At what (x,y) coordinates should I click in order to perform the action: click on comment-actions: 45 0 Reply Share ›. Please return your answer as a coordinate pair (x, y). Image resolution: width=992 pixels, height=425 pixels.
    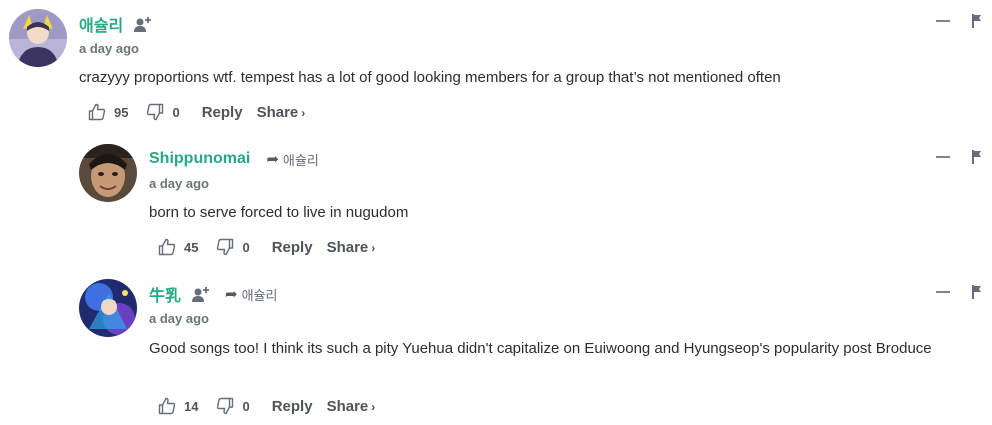
    Looking at the image, I should click on (266, 247).